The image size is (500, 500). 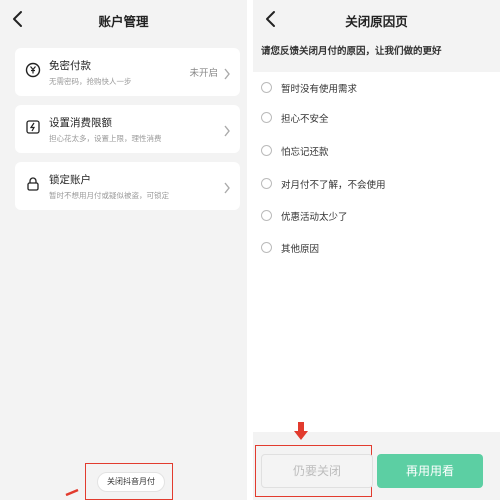 What do you see at coordinates (127, 186) in the screenshot?
I see `card-lock-account: 锁定账户 暂时不想用月付或疑似被盗，可锁定` at bounding box center [127, 186].